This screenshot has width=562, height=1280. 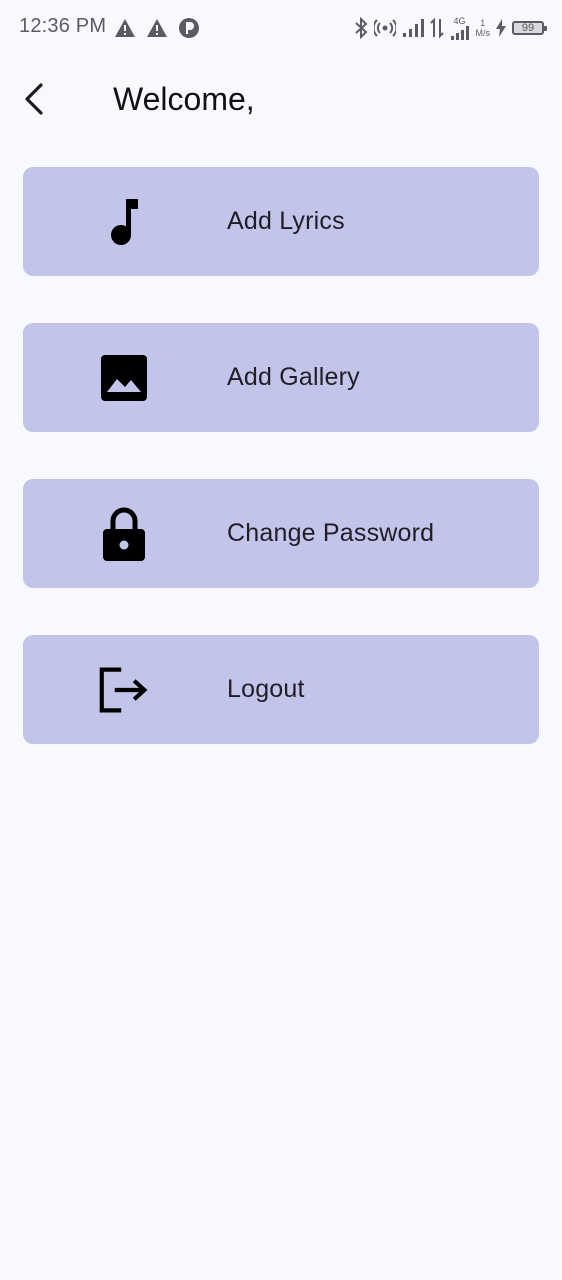 I want to click on network-speed: 1 M/s, so click(x=483, y=28).